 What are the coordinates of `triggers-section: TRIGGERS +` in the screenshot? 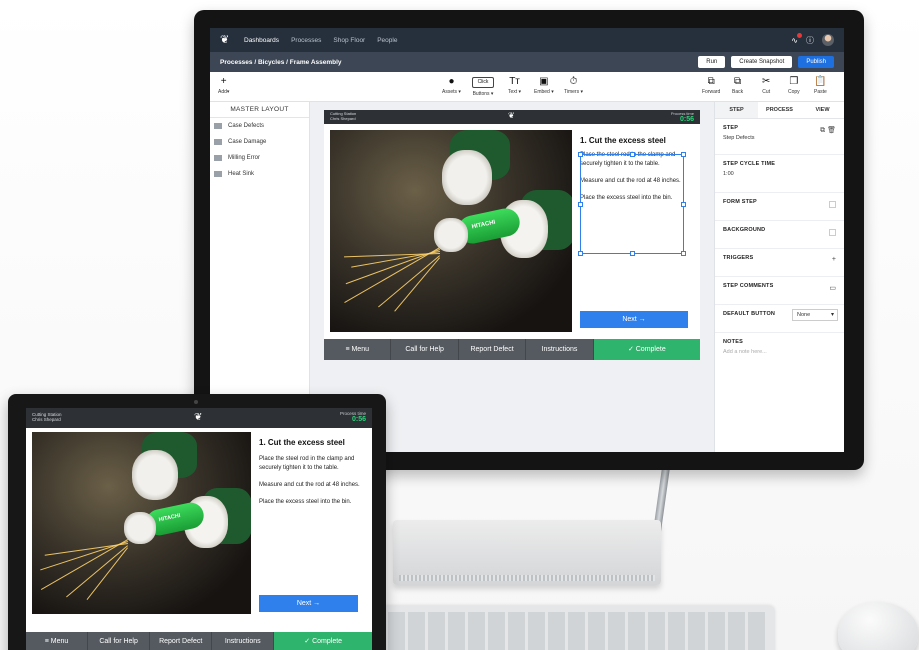 It's located at (779, 263).